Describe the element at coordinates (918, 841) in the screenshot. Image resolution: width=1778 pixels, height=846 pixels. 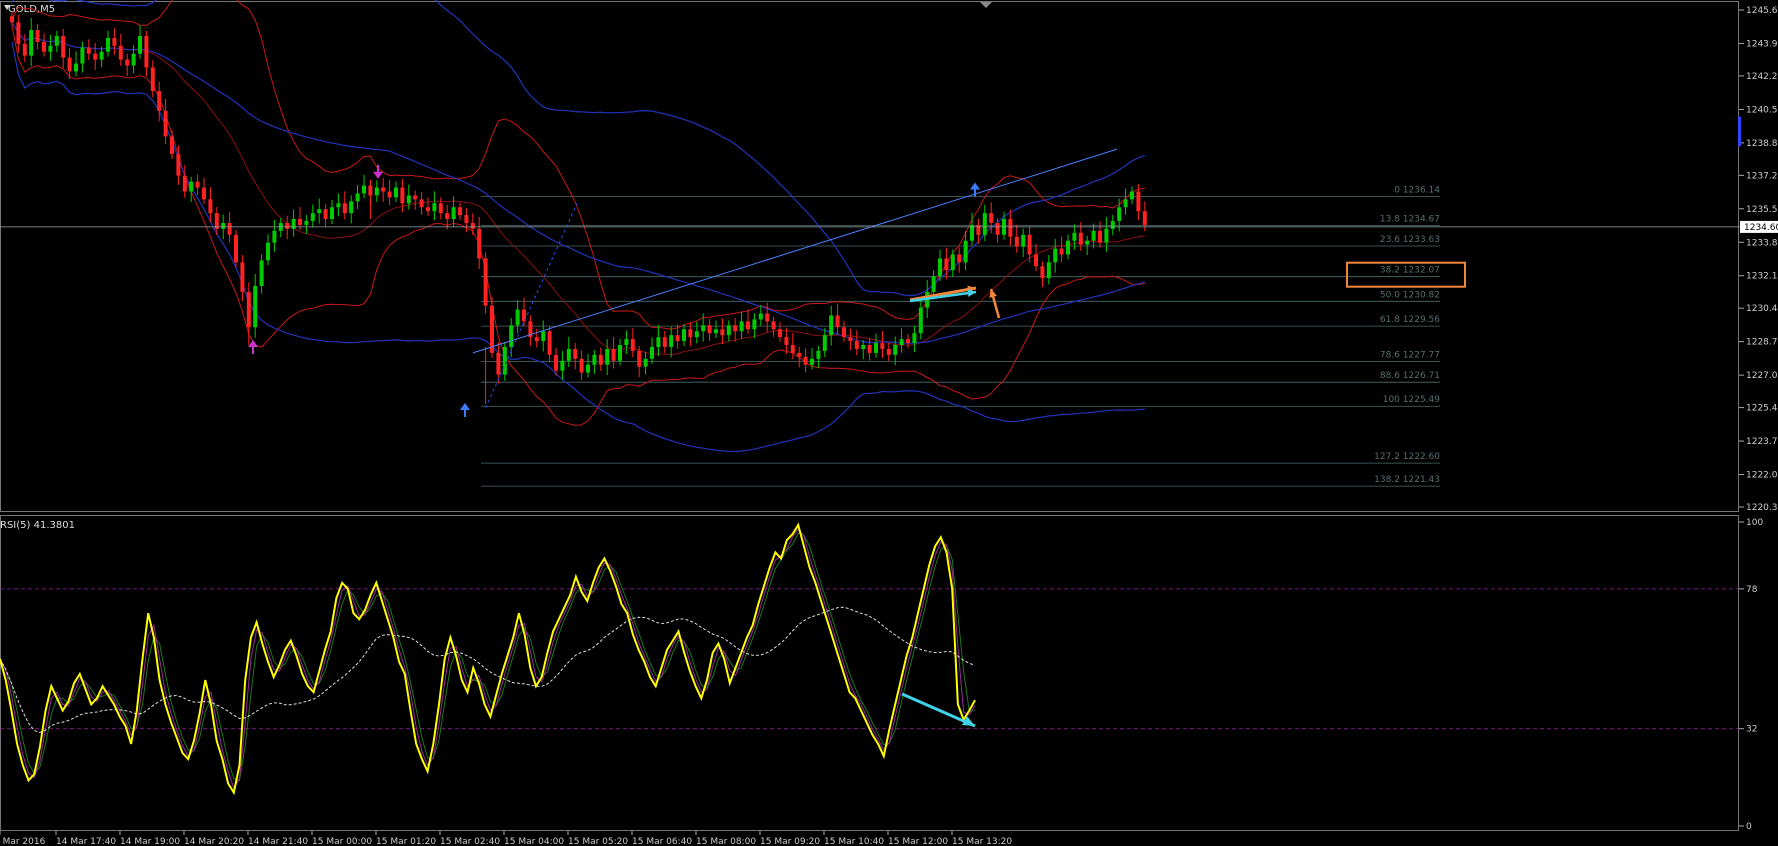
I see `time-tick-label: 15 Mar 12:00` at that location.